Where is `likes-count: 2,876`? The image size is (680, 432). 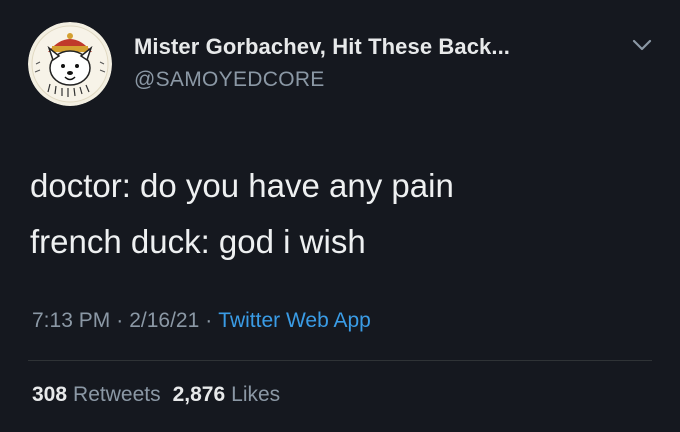
likes-count: 2,876 is located at coordinates (199, 394).